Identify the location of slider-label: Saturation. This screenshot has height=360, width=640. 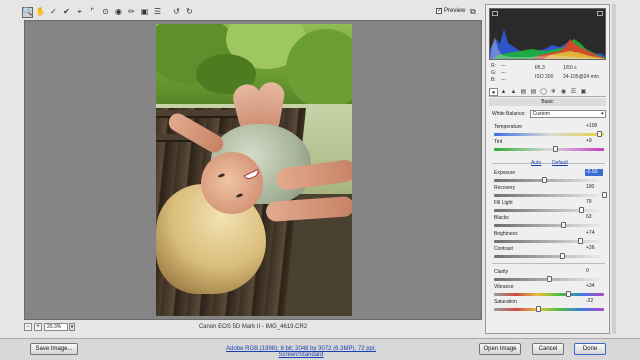
(505, 302).